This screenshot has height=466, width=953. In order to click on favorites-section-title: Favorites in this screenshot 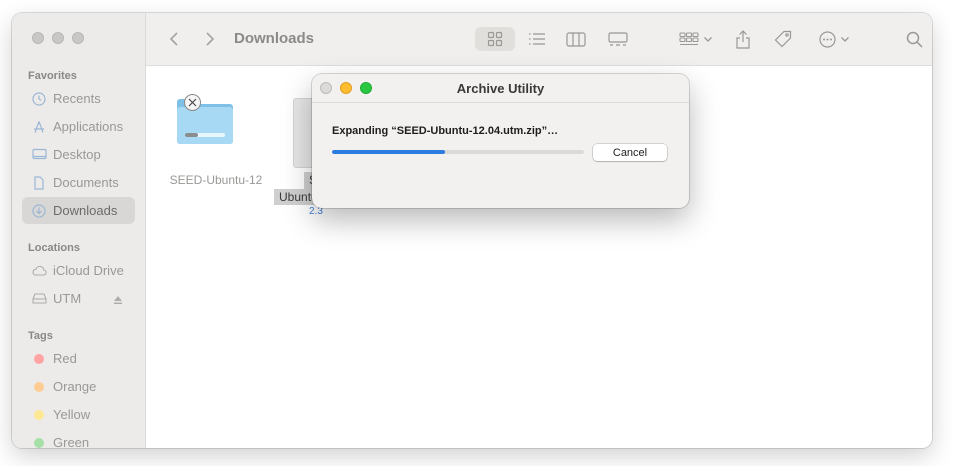, I will do `click(52, 76)`.